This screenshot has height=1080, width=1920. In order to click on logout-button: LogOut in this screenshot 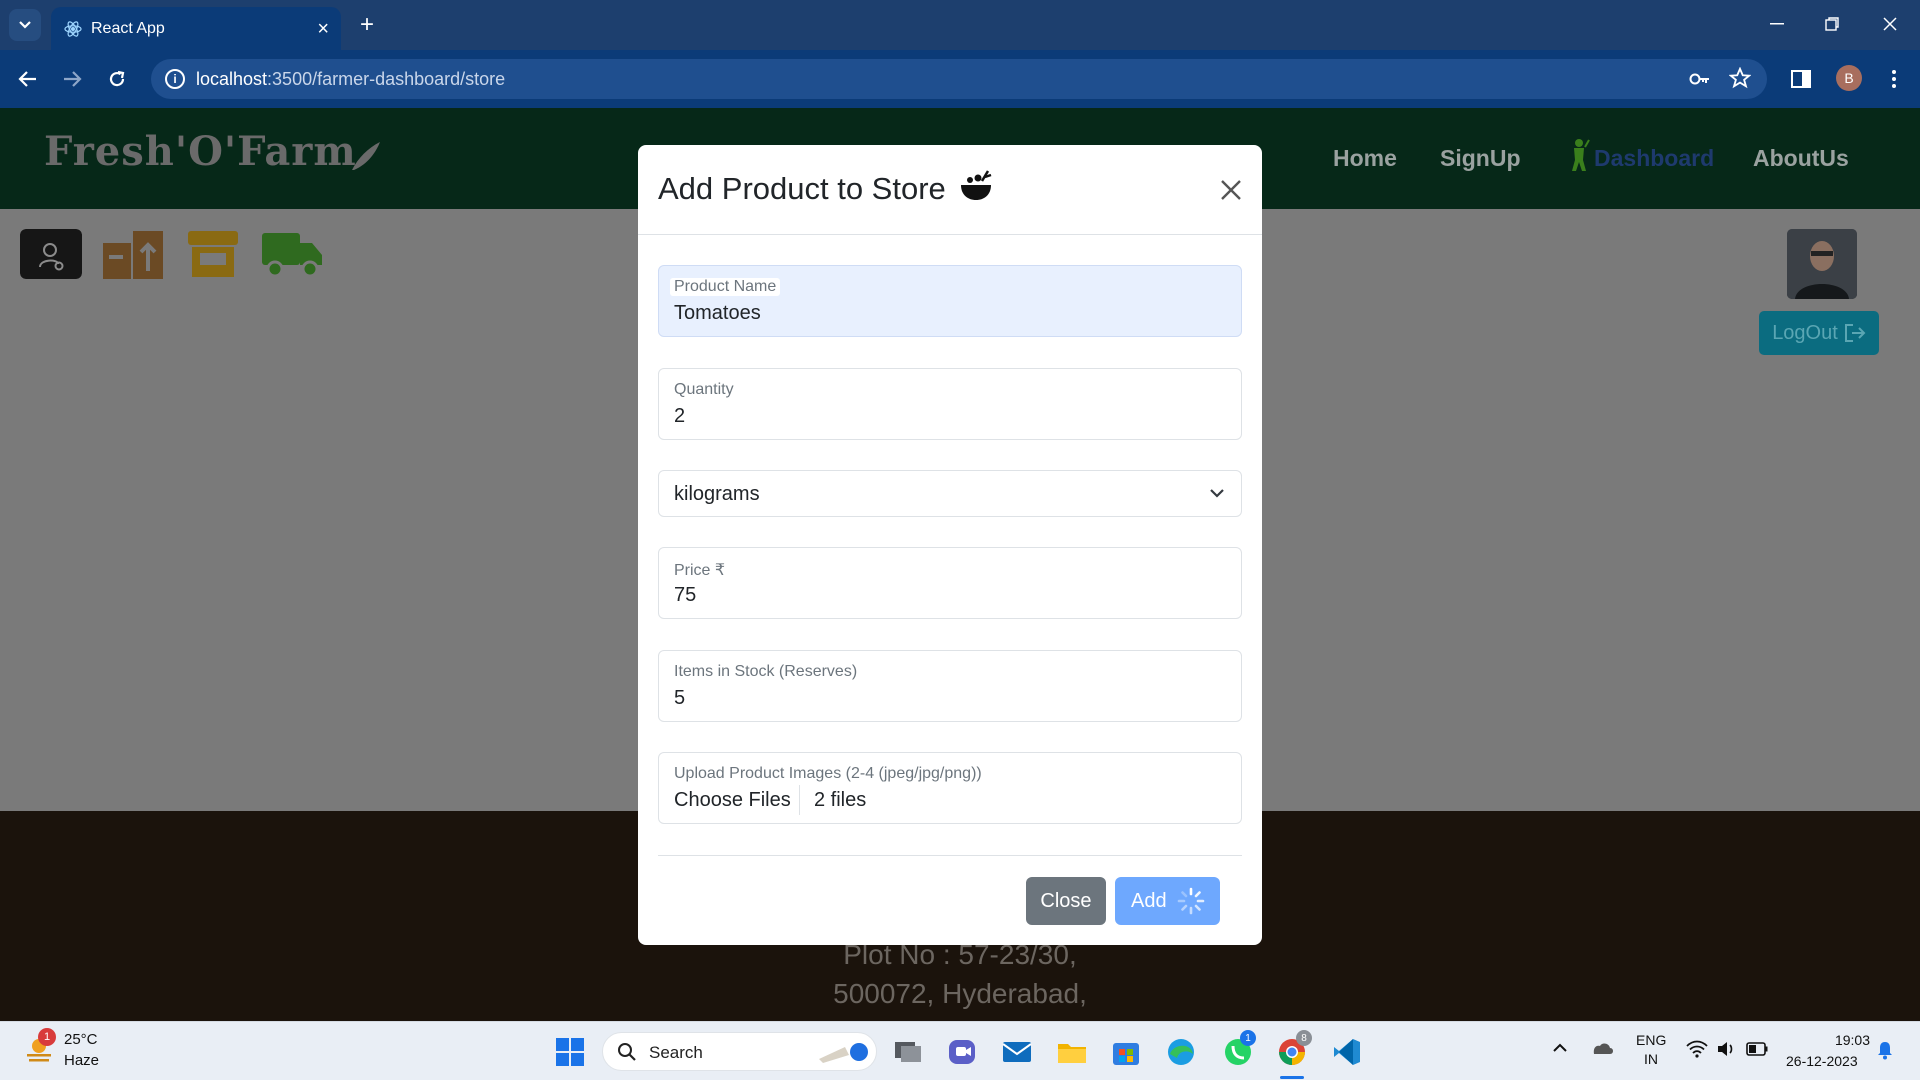, I will do `click(1819, 333)`.